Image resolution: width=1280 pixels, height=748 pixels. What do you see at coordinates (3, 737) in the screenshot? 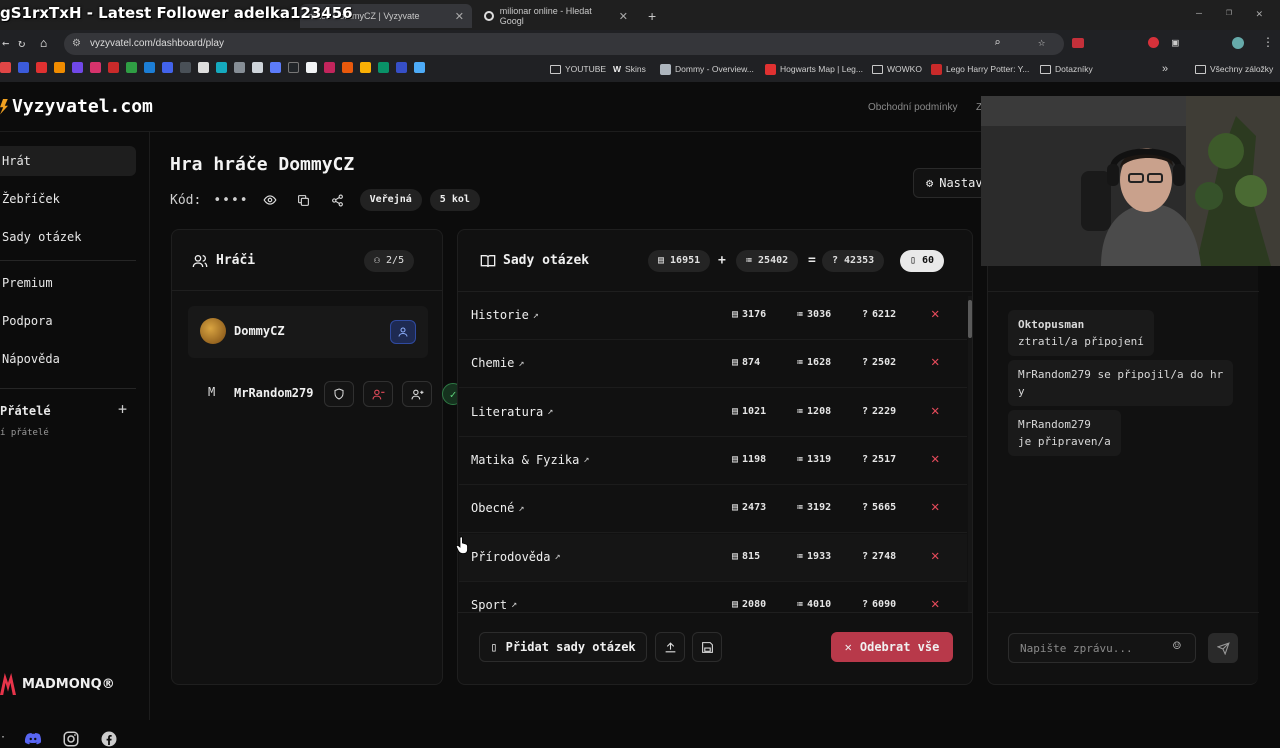
I see `x-icon: ·` at bounding box center [3, 737].